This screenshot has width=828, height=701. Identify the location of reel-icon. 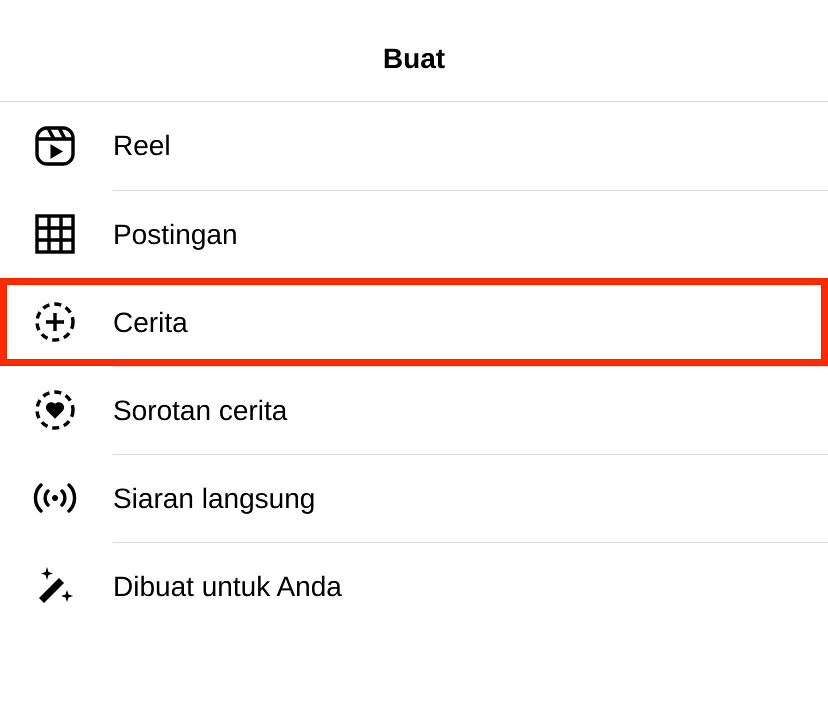
(55, 146).